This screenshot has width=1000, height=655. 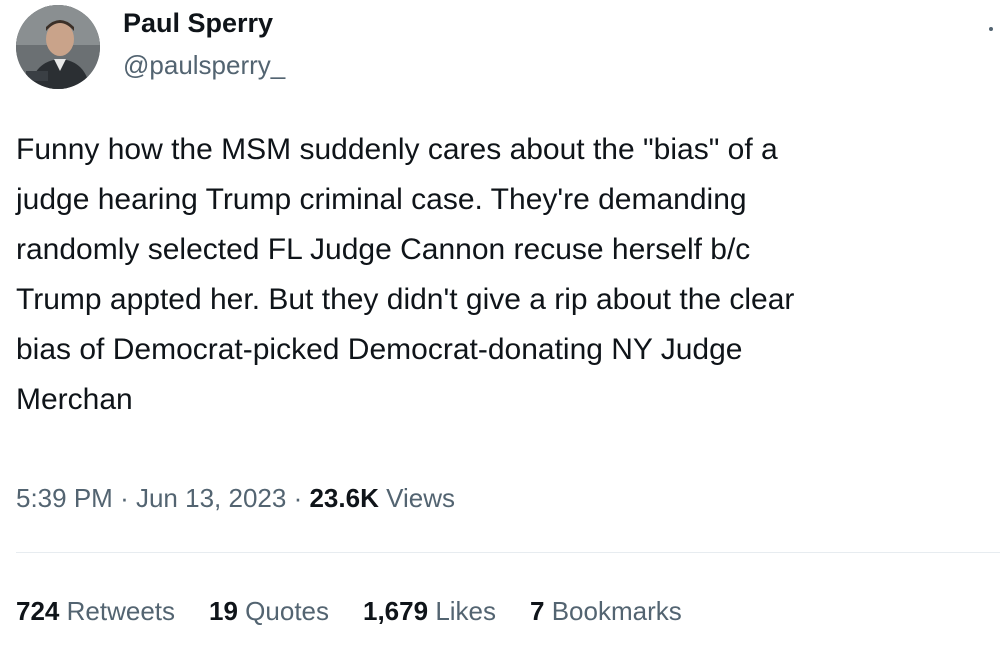 What do you see at coordinates (616, 611) in the screenshot?
I see `bookmarks-label: Bookmarks` at bounding box center [616, 611].